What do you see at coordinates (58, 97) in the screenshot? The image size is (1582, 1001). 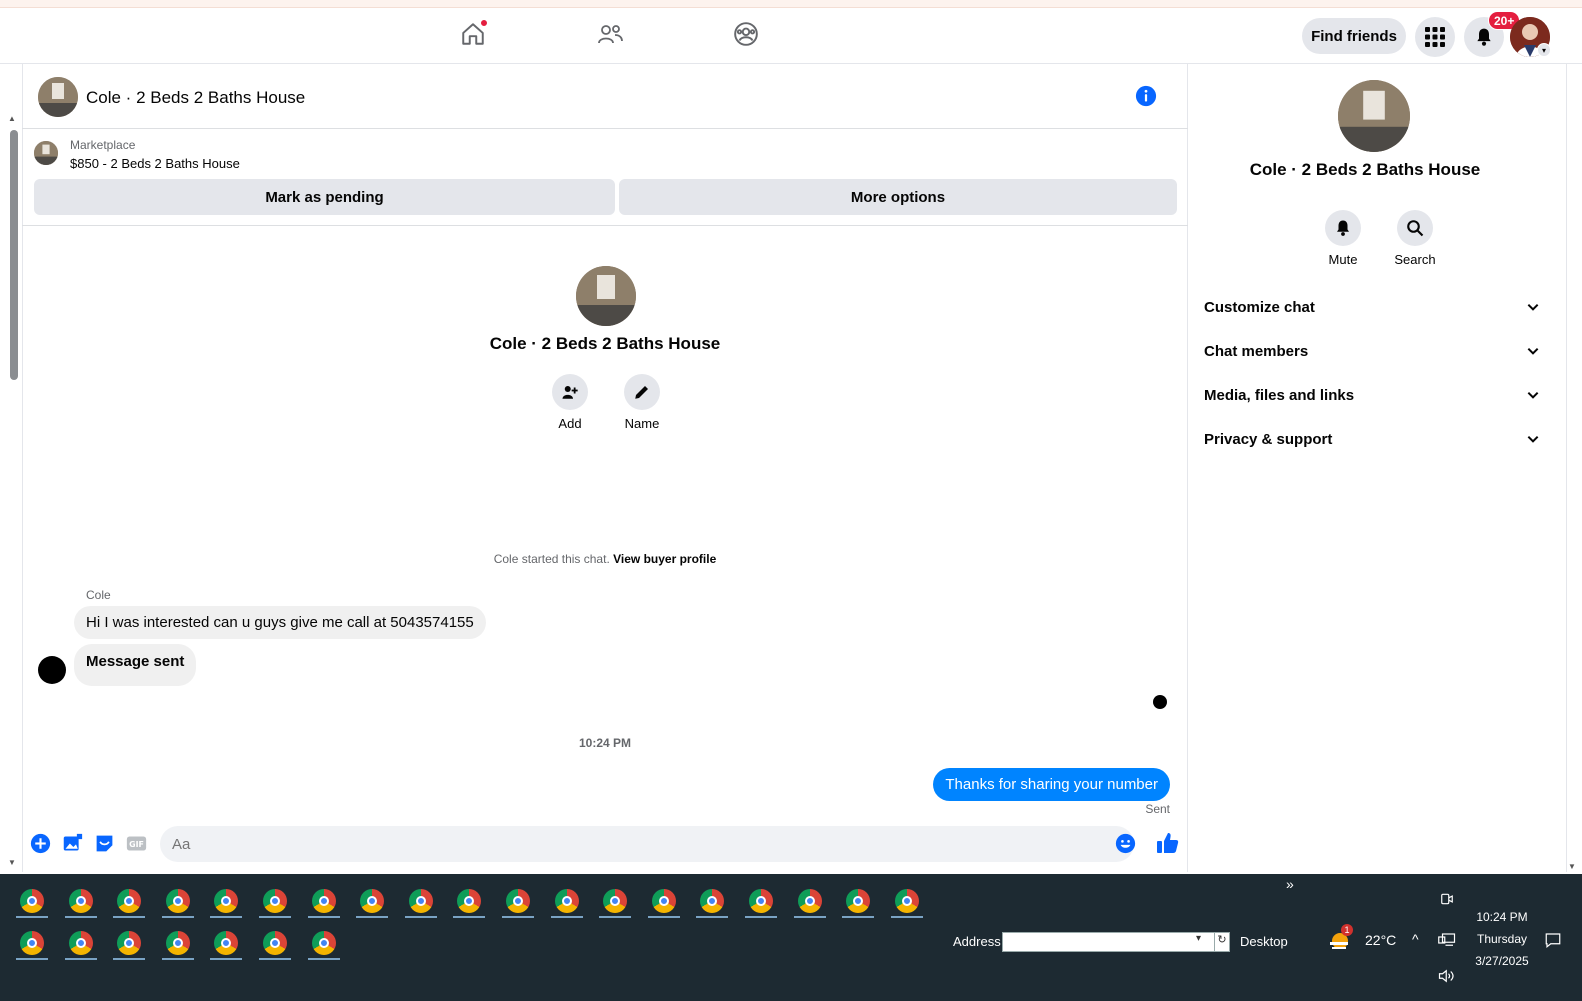 I see `chat-thumbnail` at bounding box center [58, 97].